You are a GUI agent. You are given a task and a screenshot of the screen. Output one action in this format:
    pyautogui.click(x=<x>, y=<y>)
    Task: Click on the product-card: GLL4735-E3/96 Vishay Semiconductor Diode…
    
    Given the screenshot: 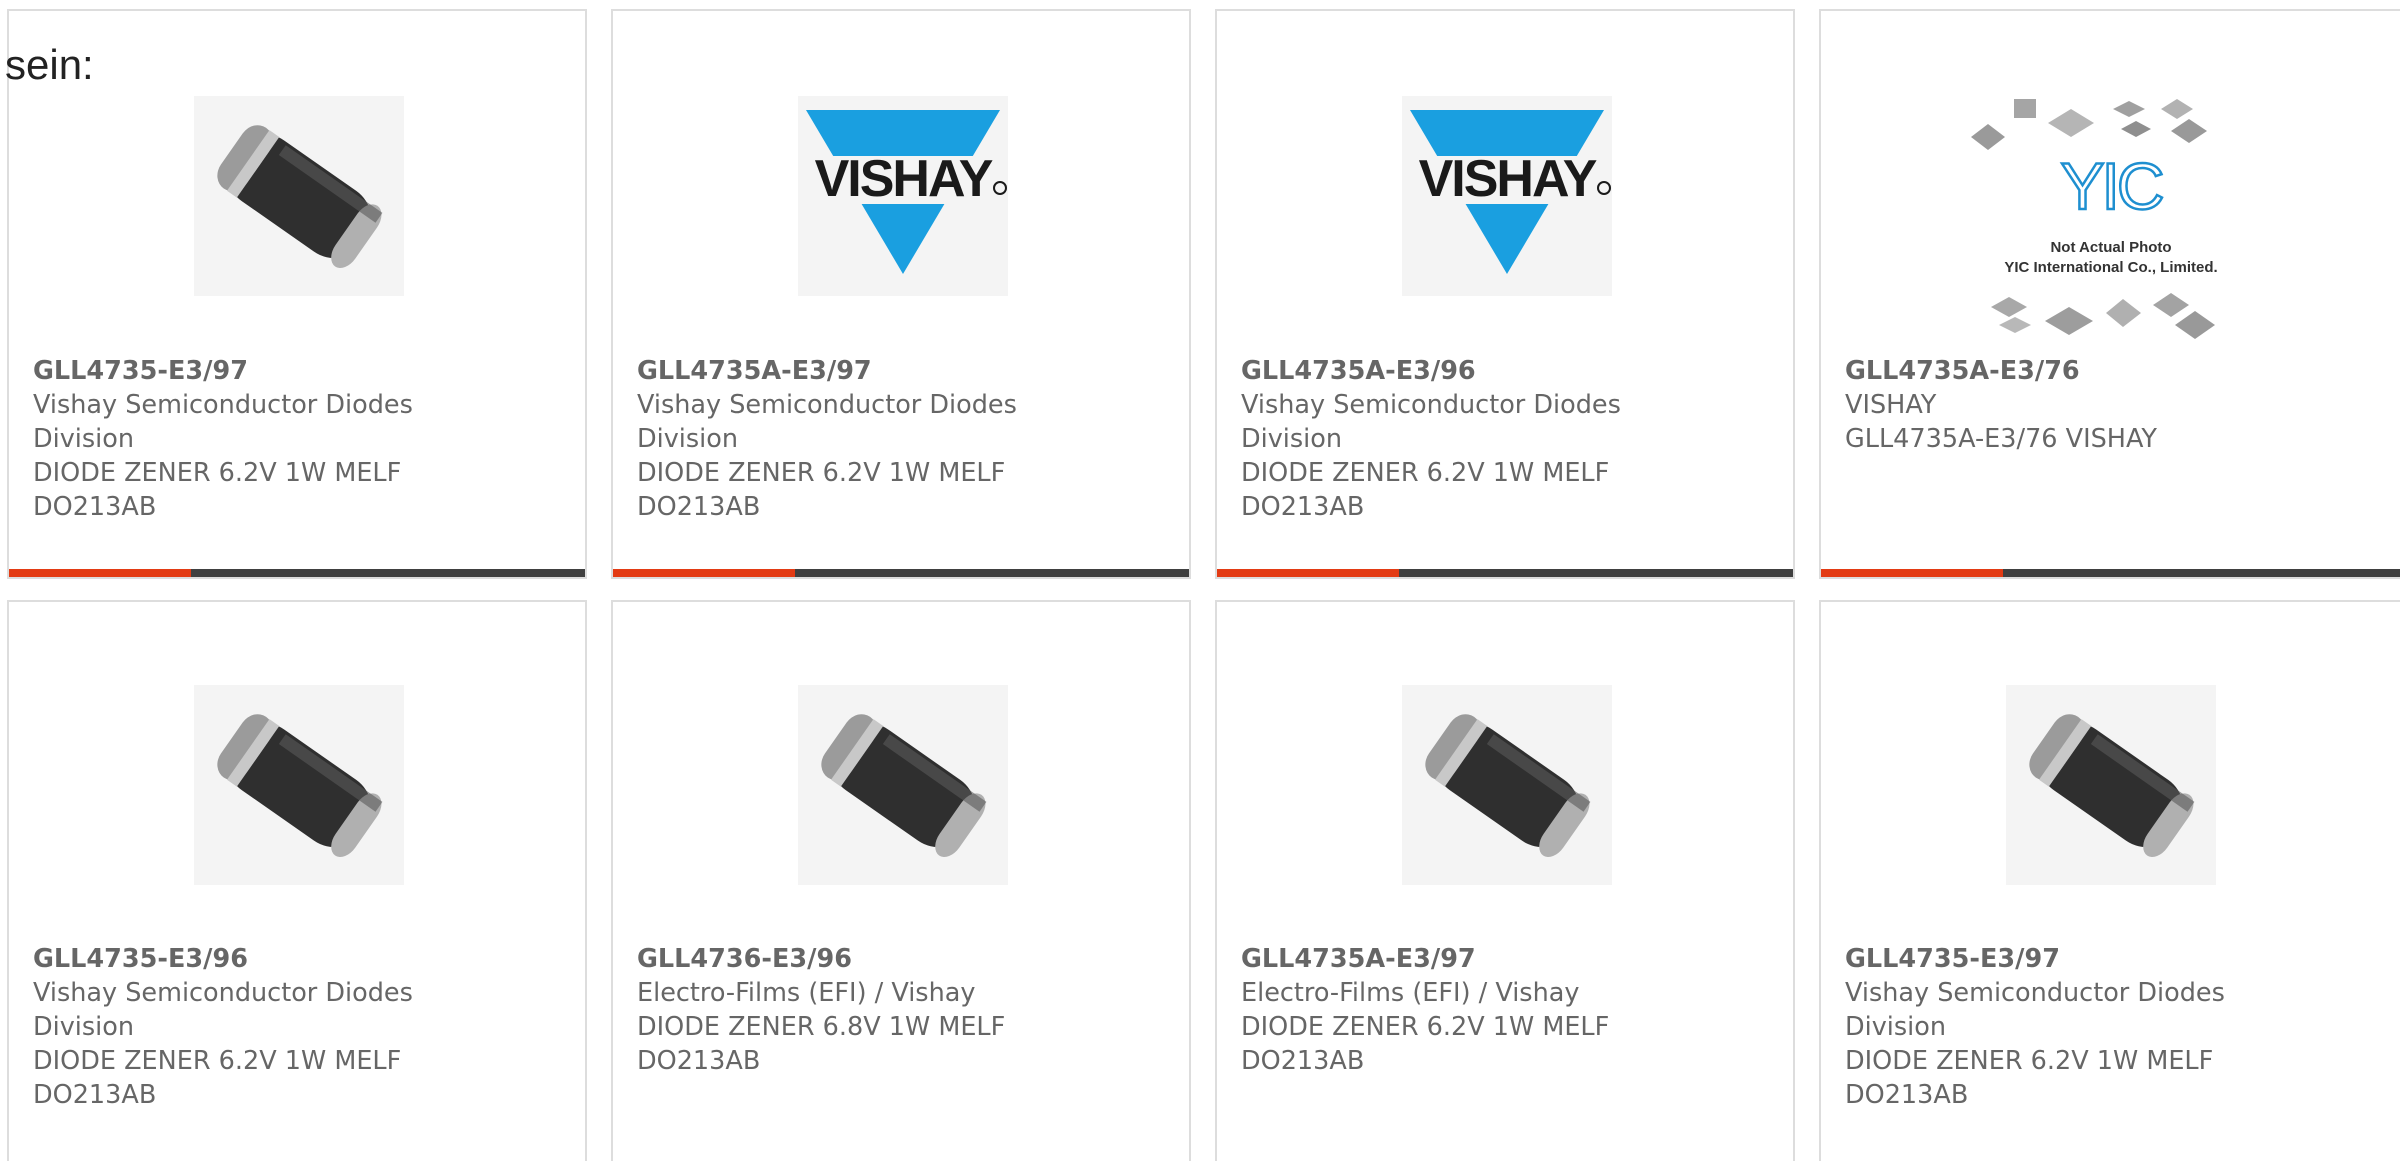 What is the action you would take?
    pyautogui.click(x=297, y=880)
    